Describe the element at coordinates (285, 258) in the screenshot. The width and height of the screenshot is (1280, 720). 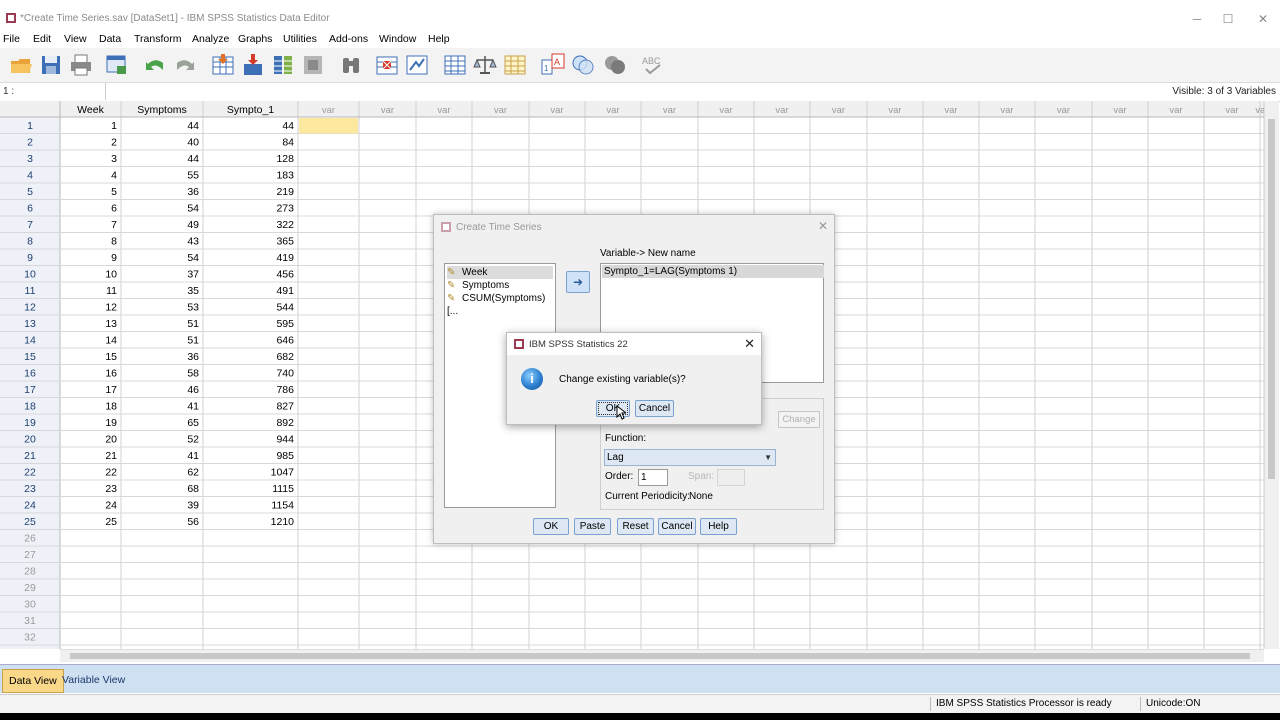
I see `table-cell: 419` at that location.